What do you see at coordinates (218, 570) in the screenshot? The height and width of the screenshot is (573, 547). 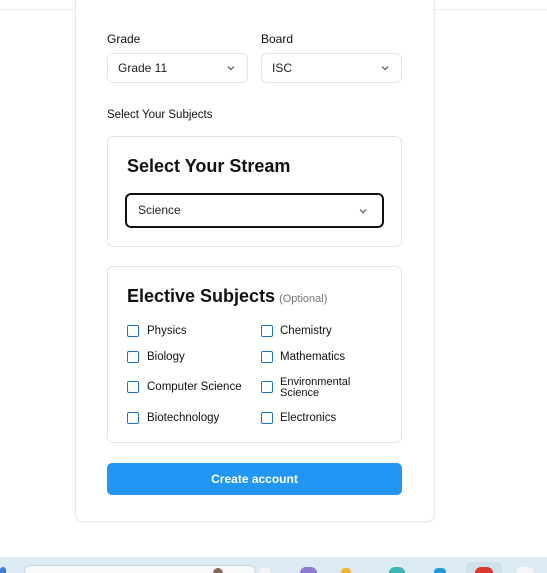 I see `widget-icon` at bounding box center [218, 570].